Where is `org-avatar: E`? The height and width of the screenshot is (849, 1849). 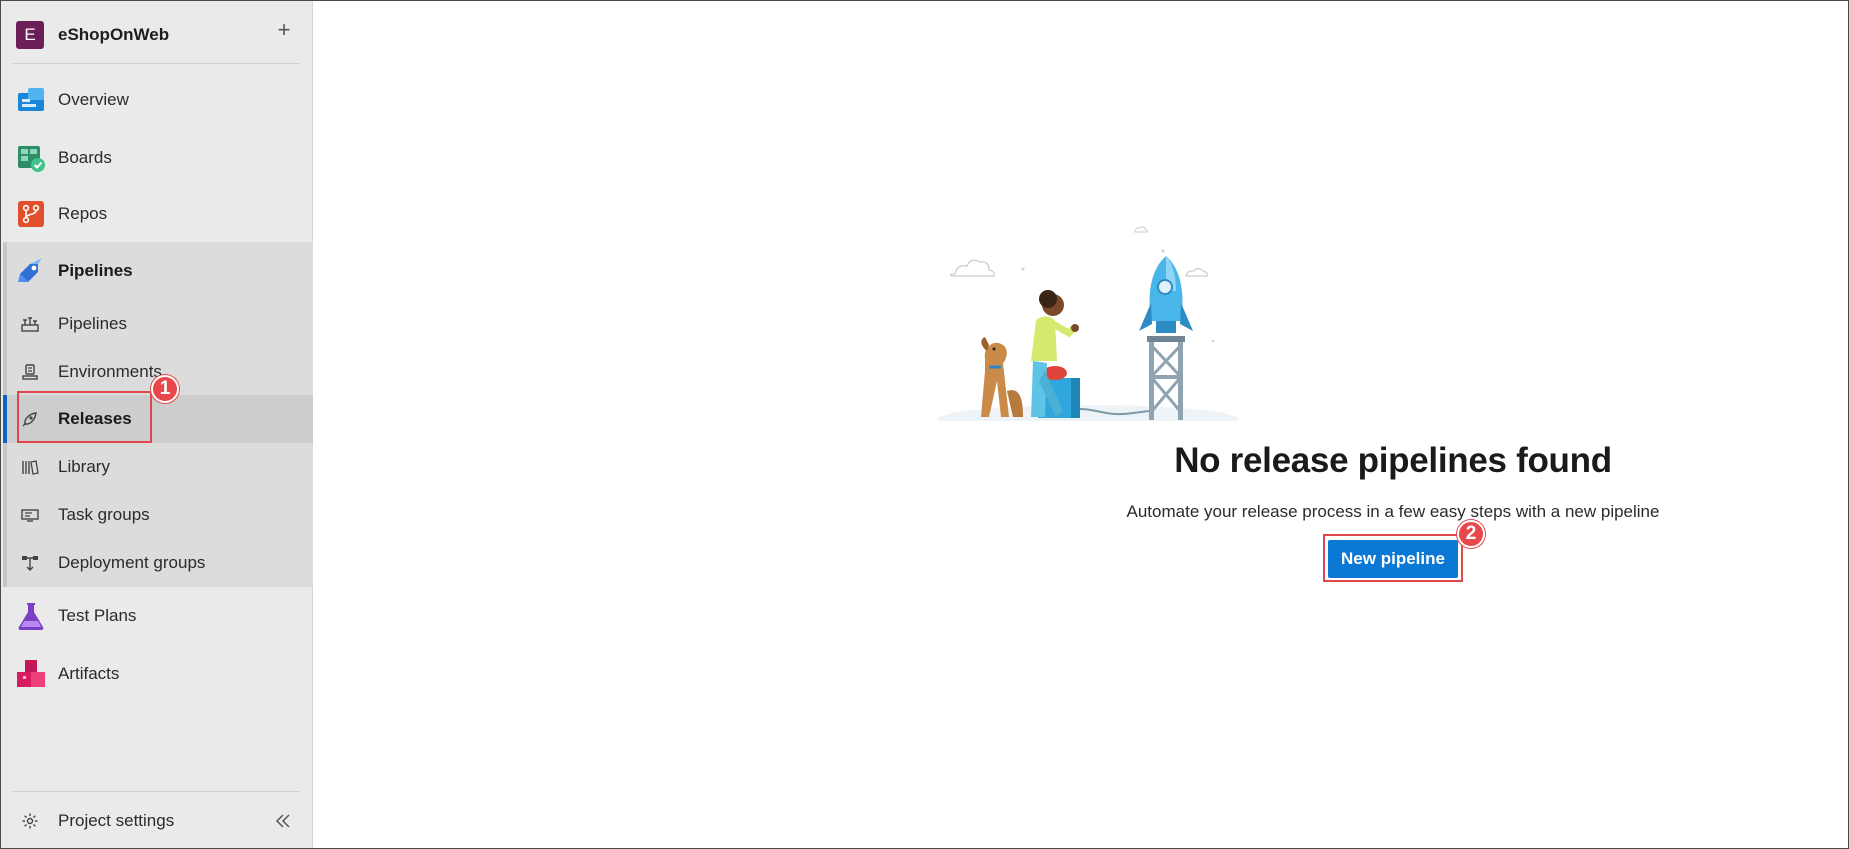 org-avatar: E is located at coordinates (30, 35).